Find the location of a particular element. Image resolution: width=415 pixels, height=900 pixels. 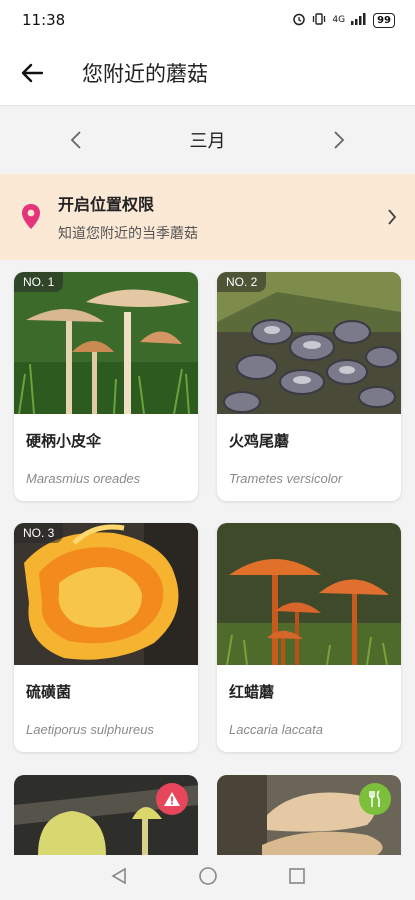

rank-badge: NO. 3 is located at coordinates (39, 533).